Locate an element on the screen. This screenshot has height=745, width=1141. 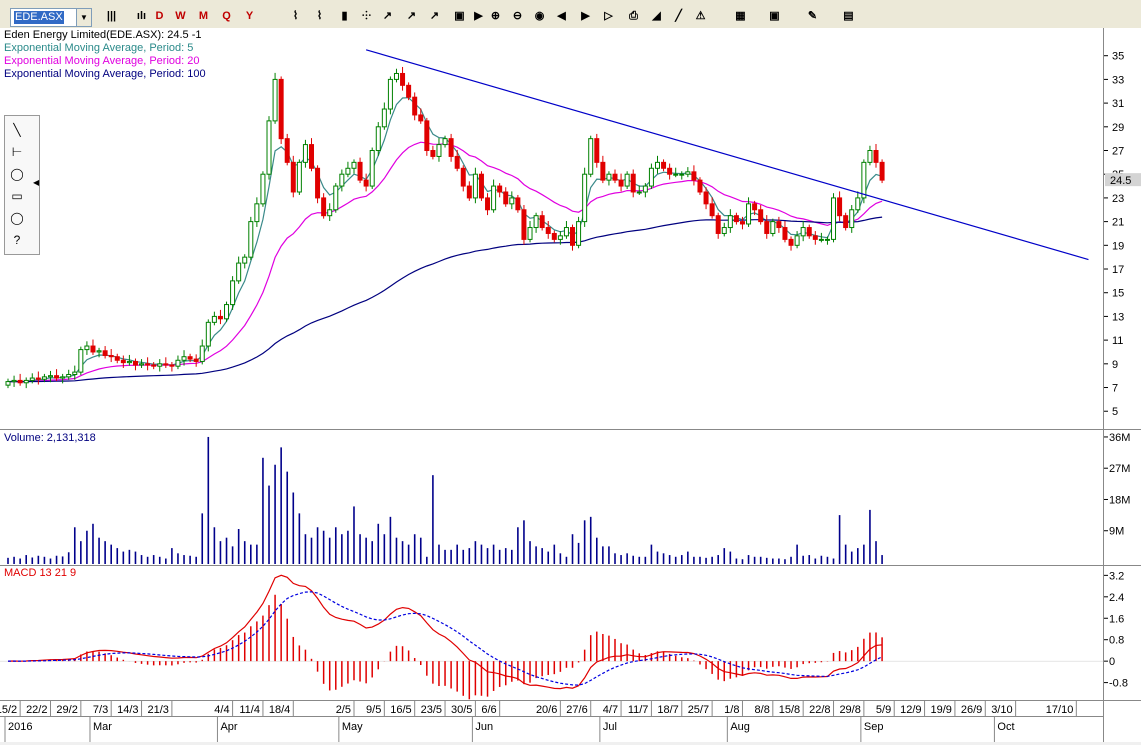
scroll-start-icon: ◉ is located at coordinates (539, 16).